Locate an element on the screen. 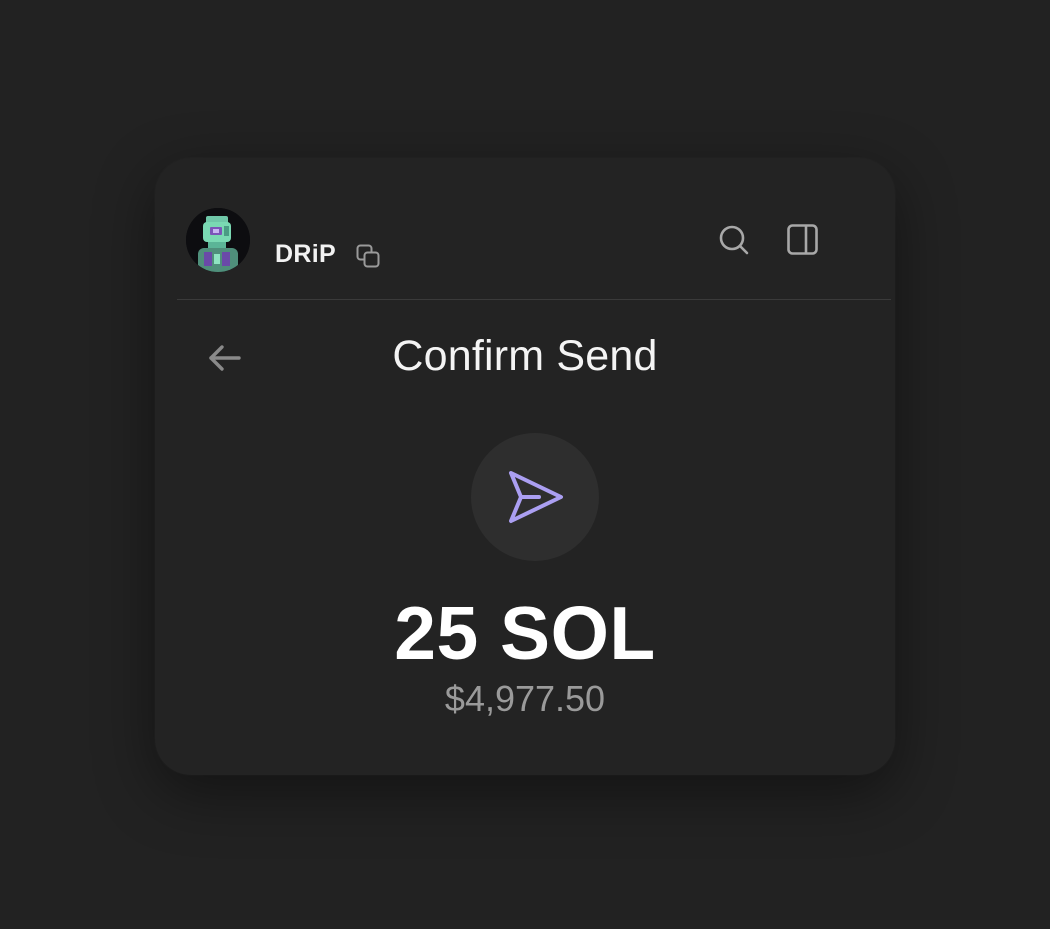  avatar is located at coordinates (218, 240).